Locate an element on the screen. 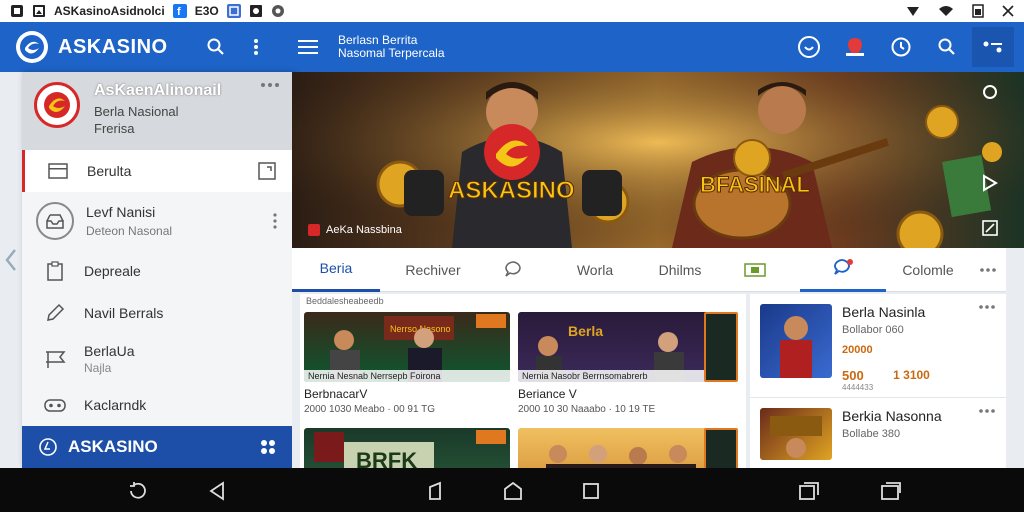 The width and height of the screenshot is (1024, 512). sidebar-item-depreale: Depreale is located at coordinates (157, 271).